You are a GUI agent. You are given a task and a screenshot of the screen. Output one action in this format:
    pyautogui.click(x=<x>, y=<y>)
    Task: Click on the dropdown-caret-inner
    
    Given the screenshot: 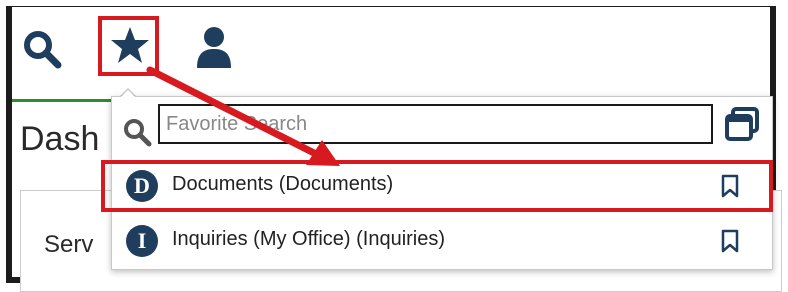 What is the action you would take?
    pyautogui.click(x=128, y=94)
    